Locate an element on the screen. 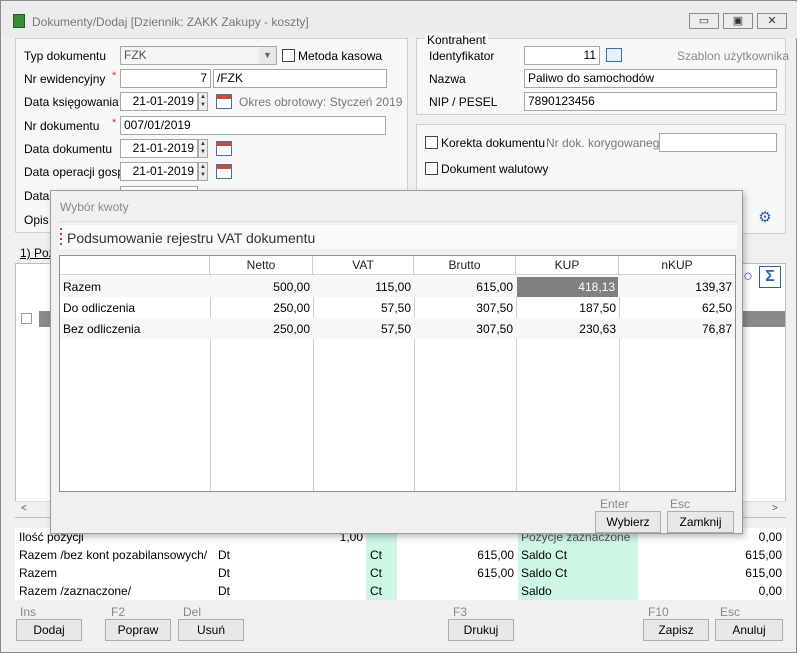 This screenshot has height=653, width=797. cell-kup: 230,63 is located at coordinates (567, 329).